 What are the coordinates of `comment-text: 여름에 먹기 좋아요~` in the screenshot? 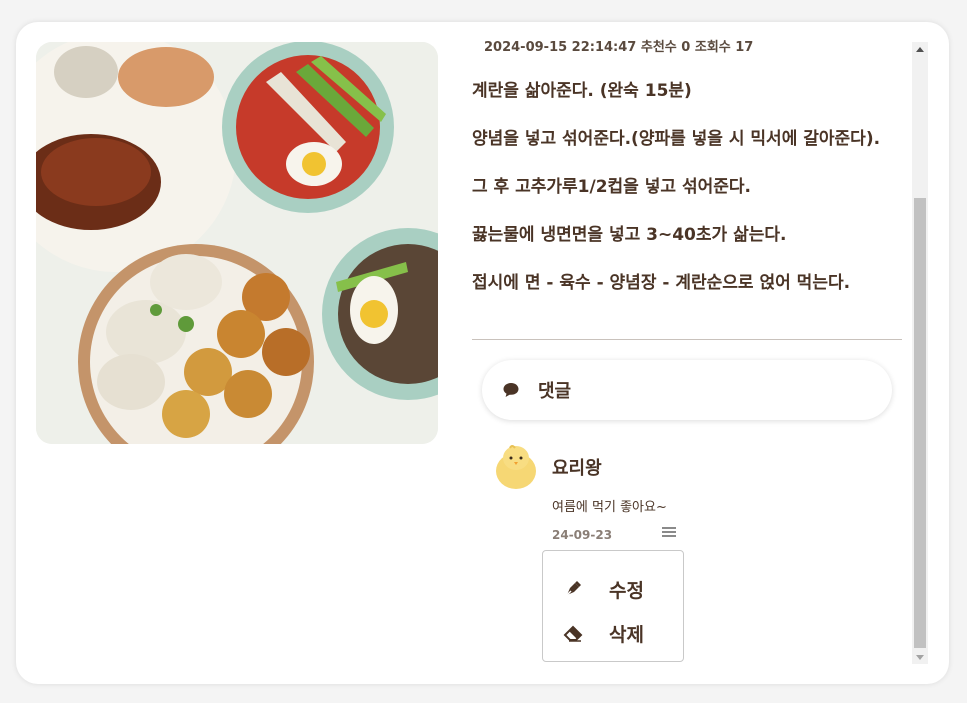 It's located at (609, 507).